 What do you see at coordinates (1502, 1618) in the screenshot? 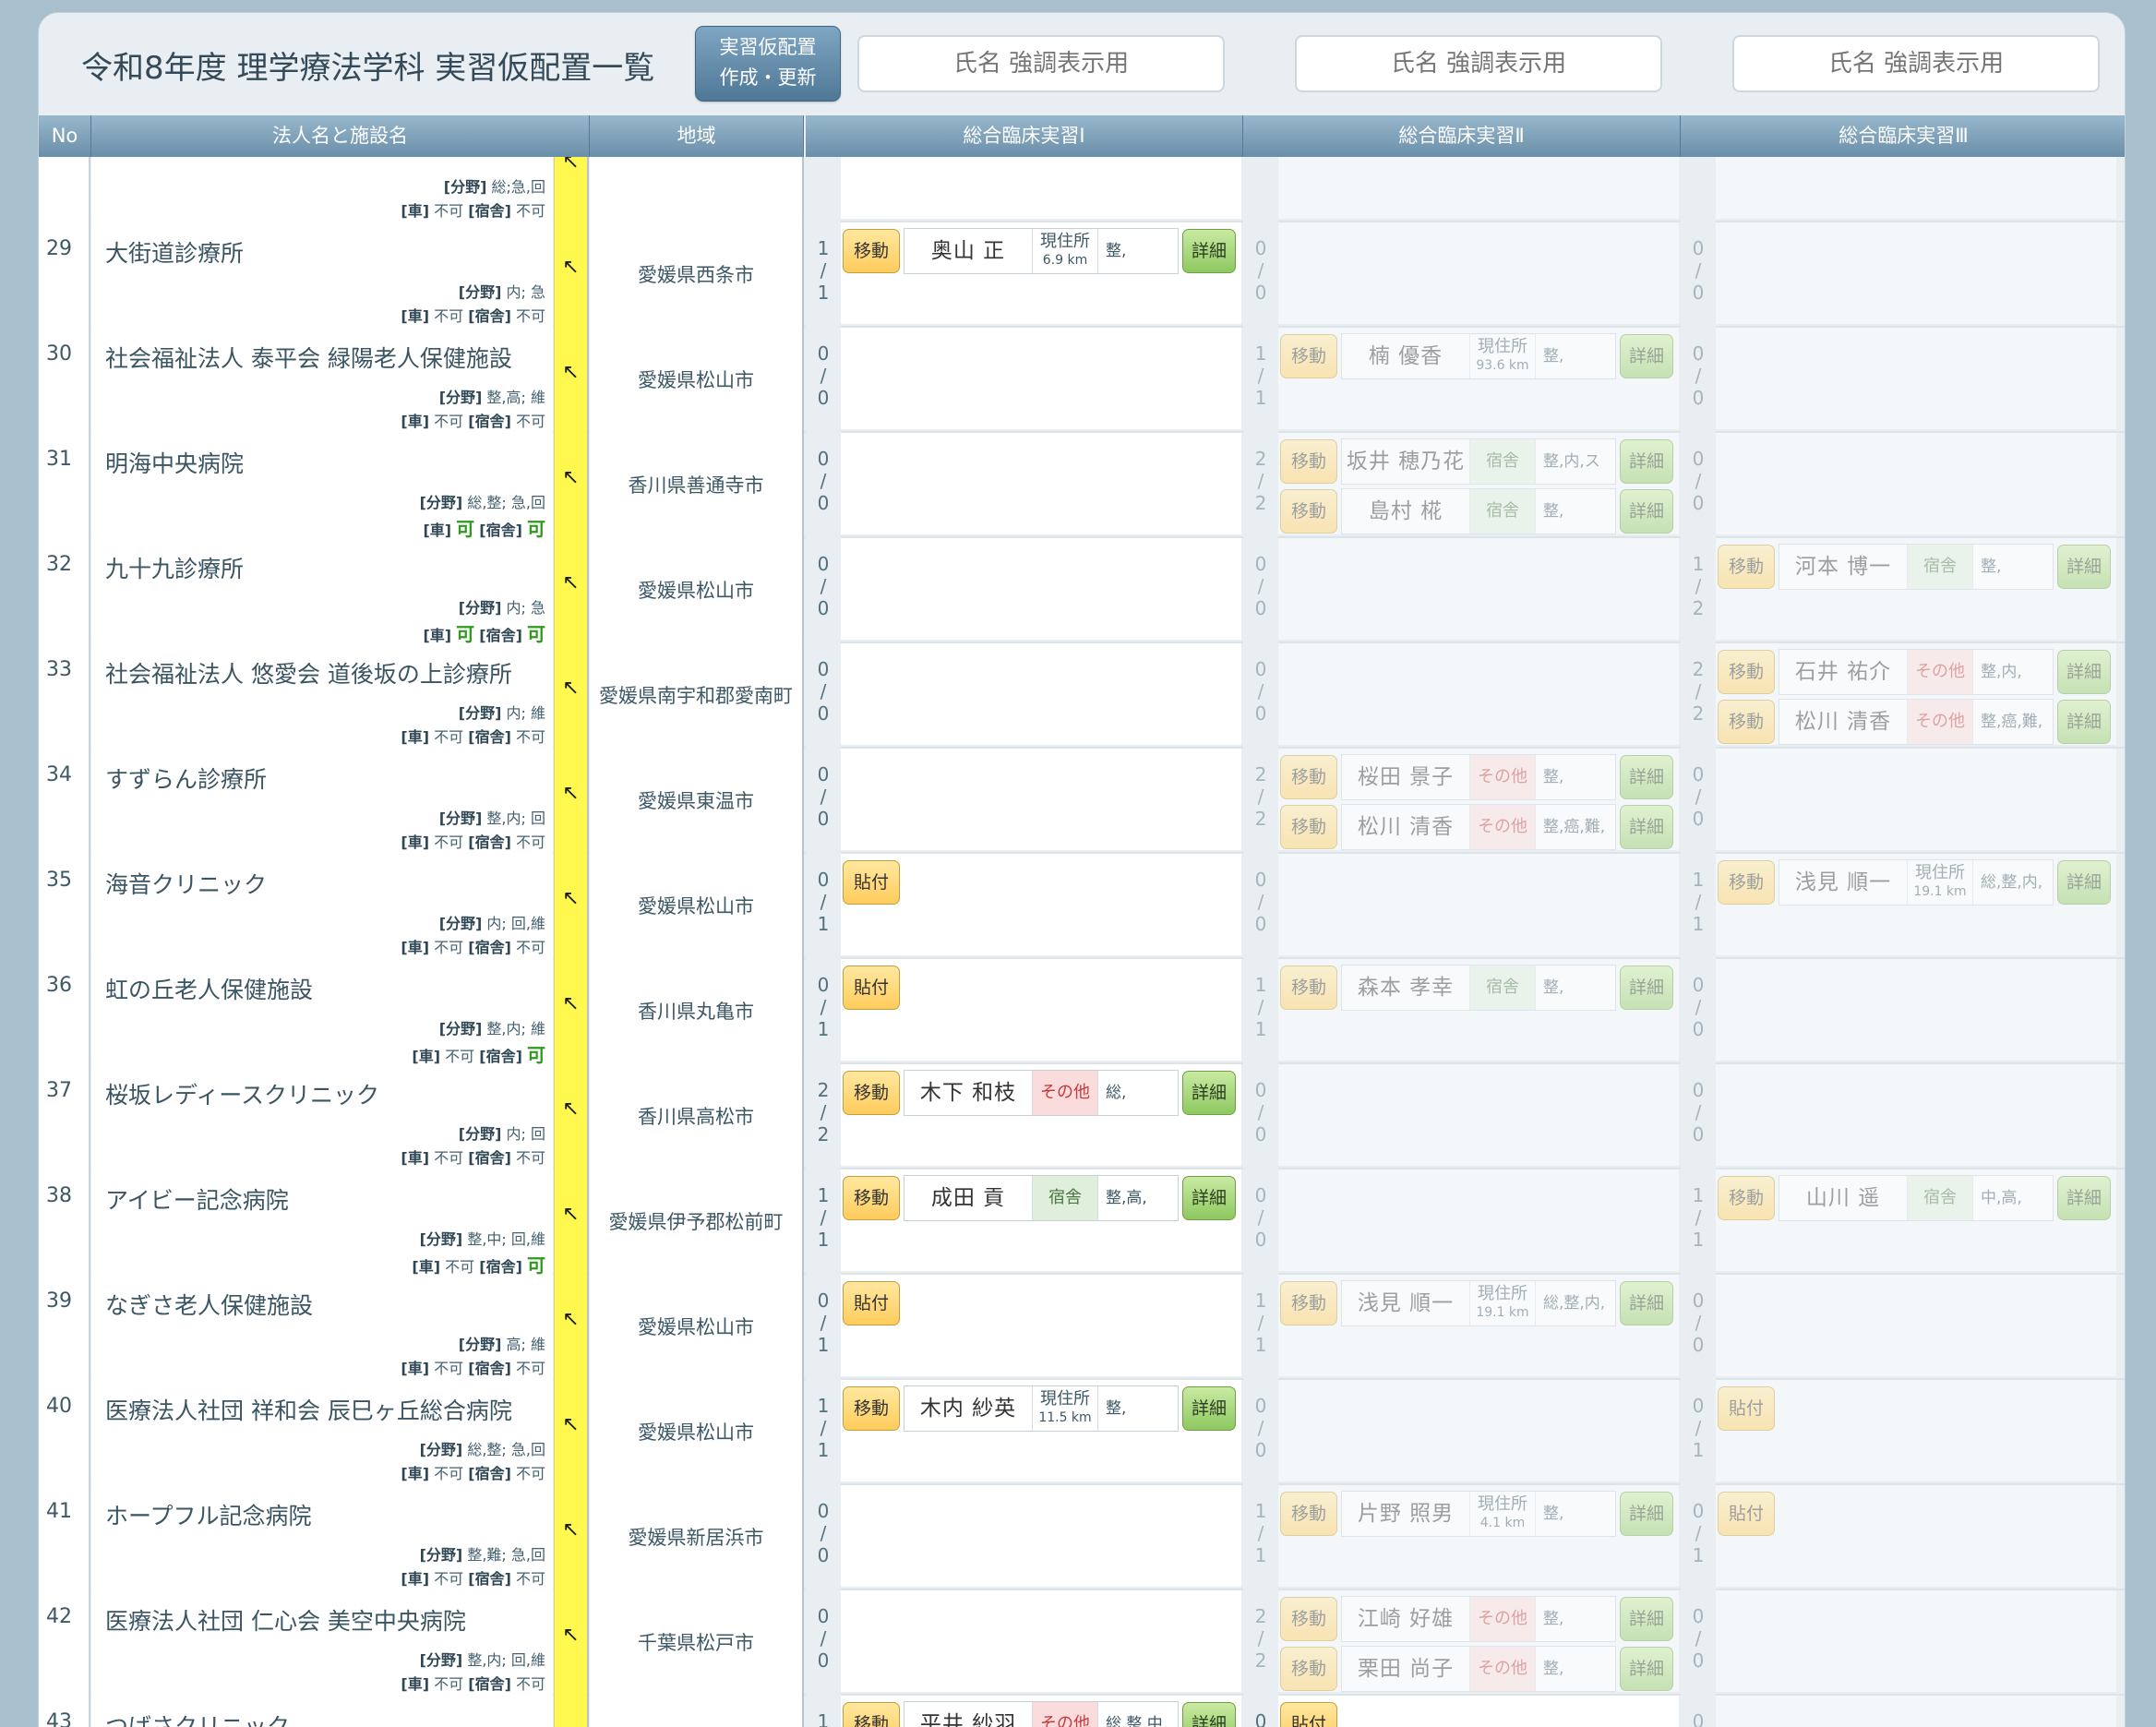
I see `housing-label: その他` at bounding box center [1502, 1618].